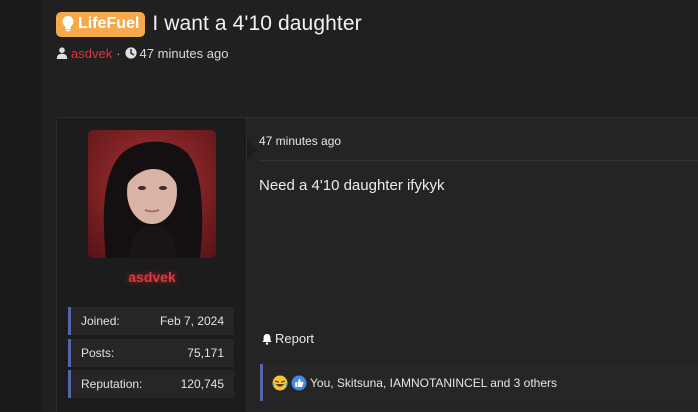 The width and height of the screenshot is (698, 412). I want to click on stat-label: Reputation:, so click(112, 384).